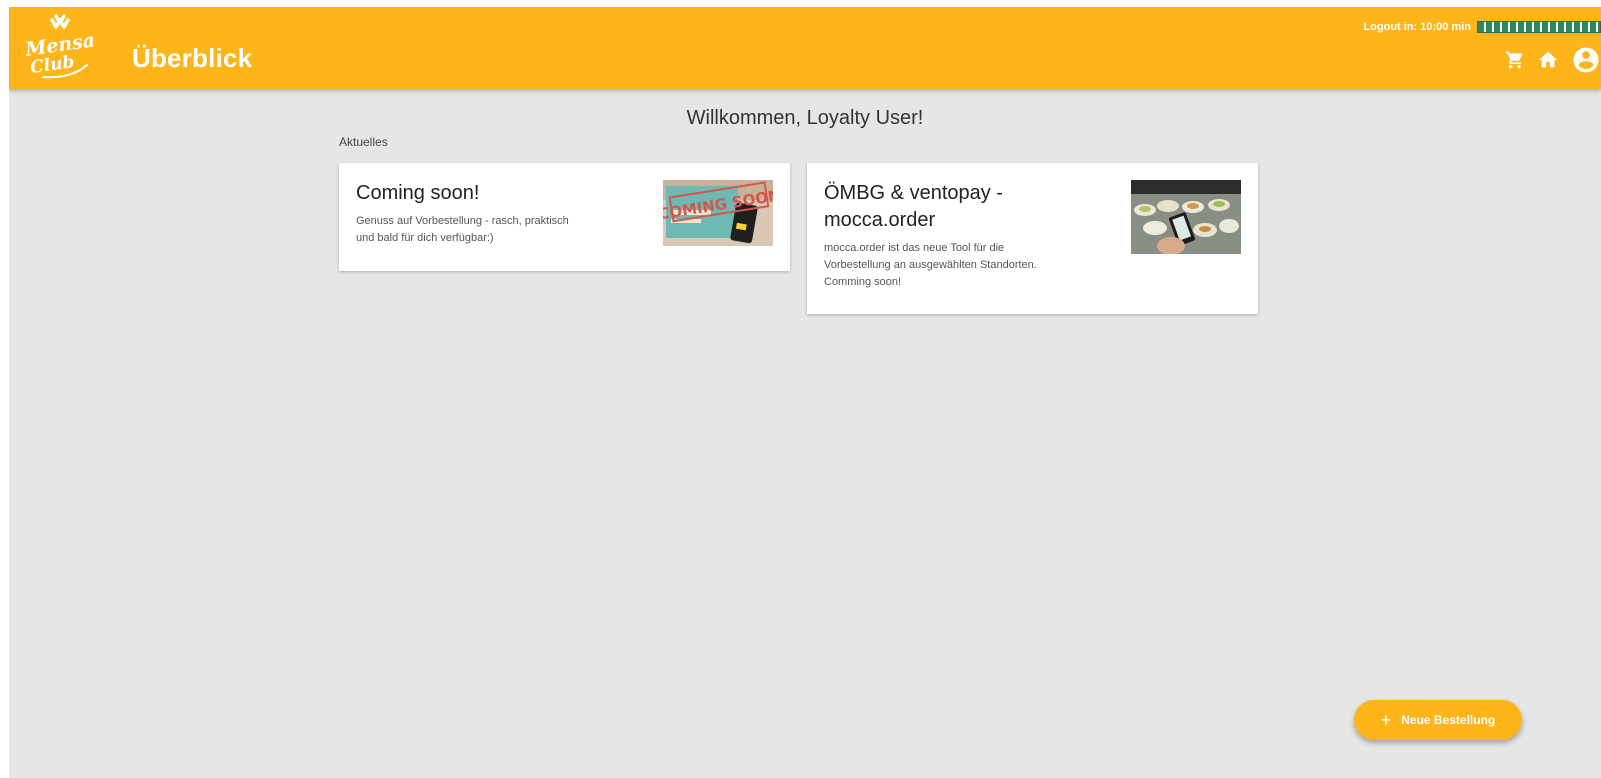 This screenshot has width=1601, height=778. I want to click on mensa-club-logo: Mensa Club, so click(61, 46).